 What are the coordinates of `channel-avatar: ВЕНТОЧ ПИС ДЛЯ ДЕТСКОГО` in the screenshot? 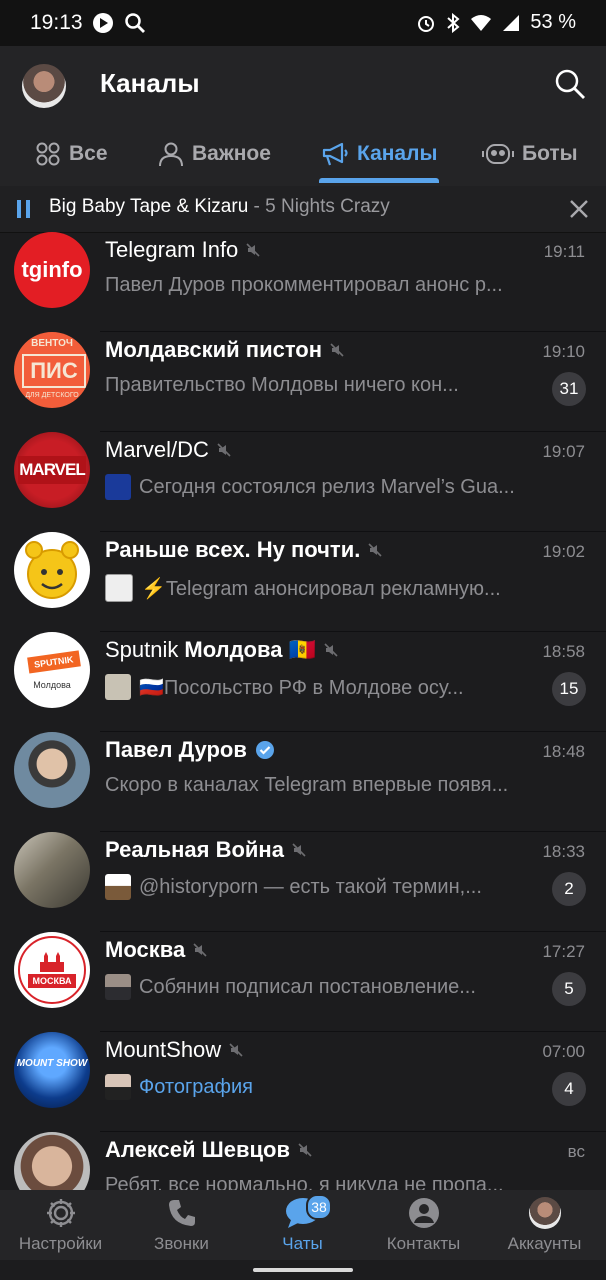 It's located at (52, 370).